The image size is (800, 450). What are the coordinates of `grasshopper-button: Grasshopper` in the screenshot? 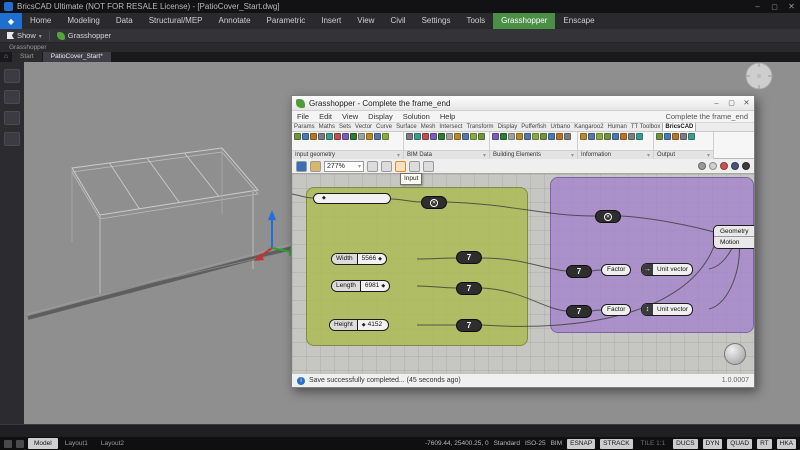 It's located at (84, 35).